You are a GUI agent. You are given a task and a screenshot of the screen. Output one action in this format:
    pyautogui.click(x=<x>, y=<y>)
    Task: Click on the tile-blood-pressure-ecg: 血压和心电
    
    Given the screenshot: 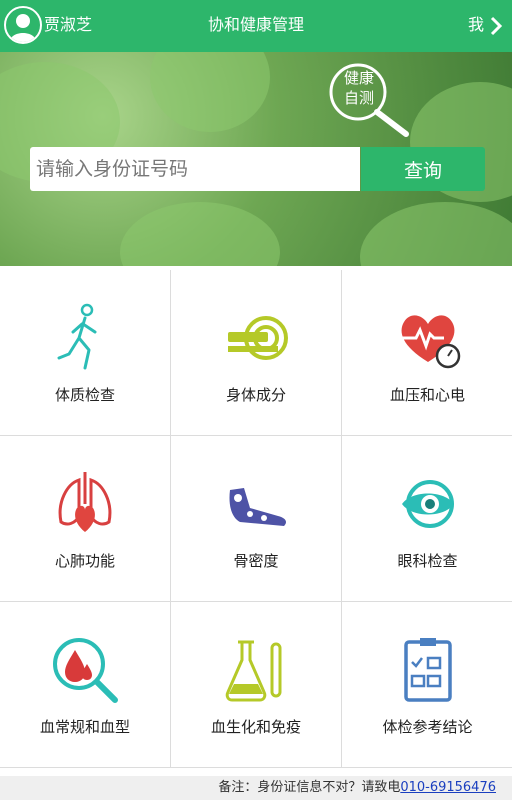 What is the action you would take?
    pyautogui.click(x=427, y=353)
    